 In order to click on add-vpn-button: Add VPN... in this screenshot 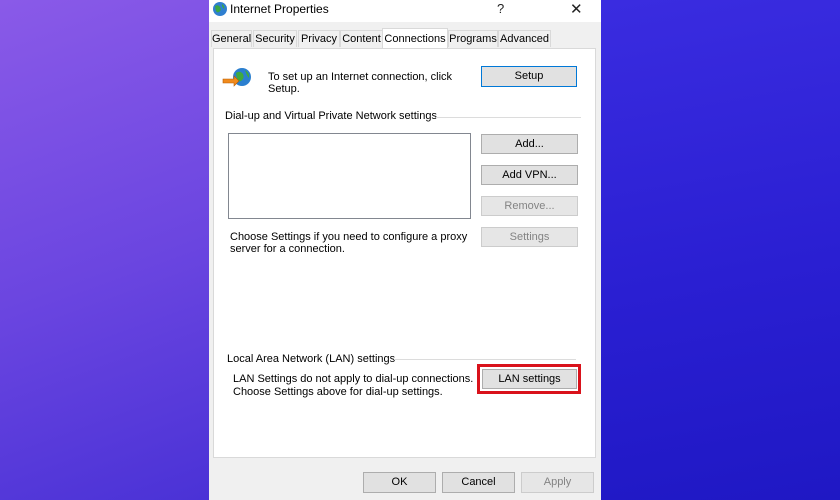, I will do `click(529, 175)`.